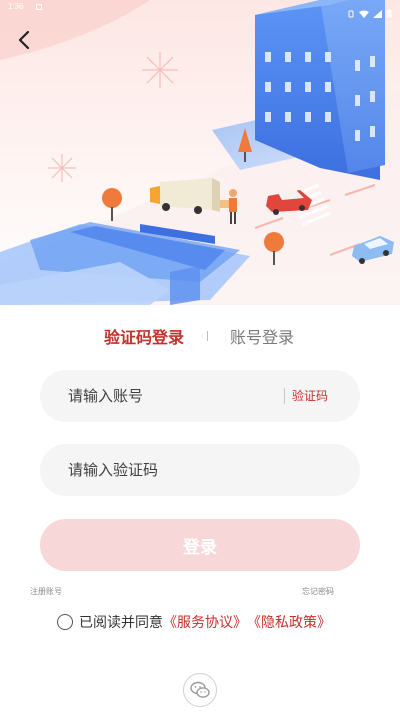  What do you see at coordinates (205, 622) in the screenshot?
I see `service-agreement-link: 《服务协议》` at bounding box center [205, 622].